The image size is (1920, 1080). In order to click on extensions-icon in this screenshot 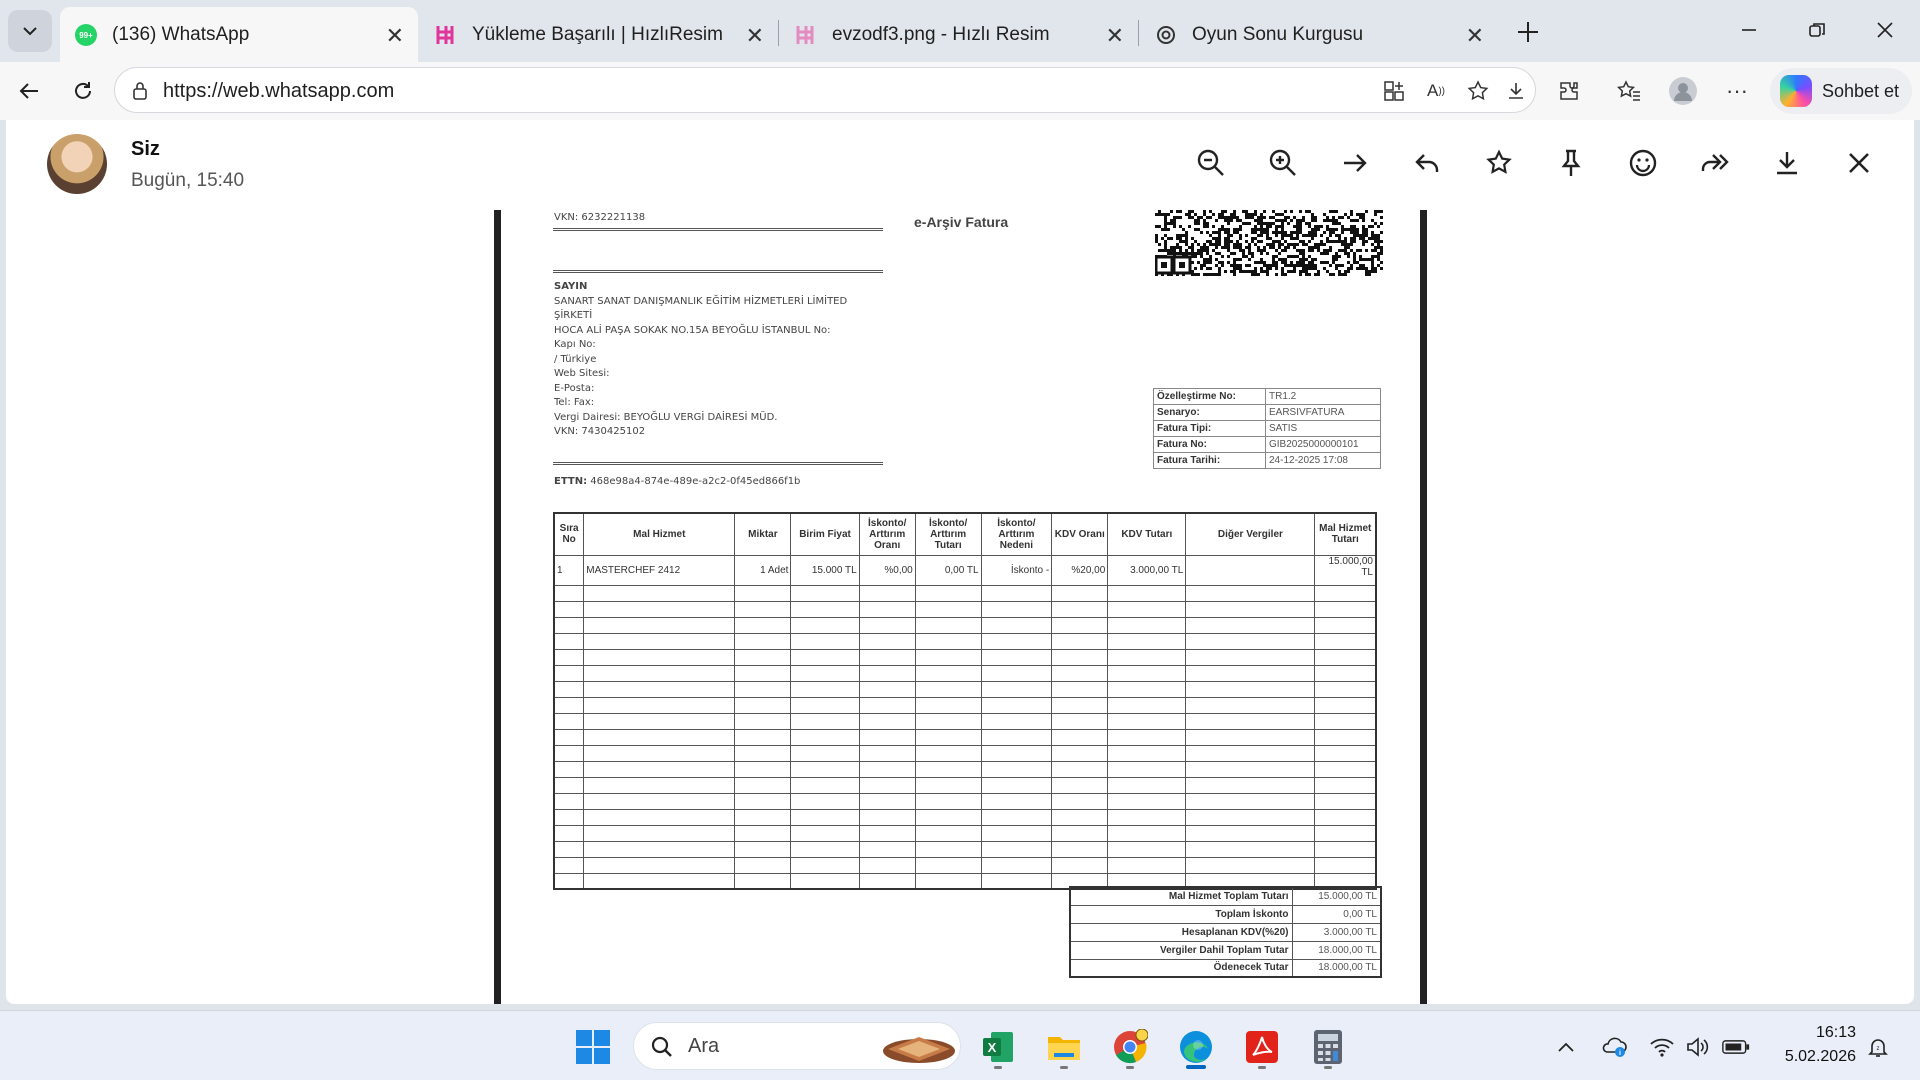, I will do `click(1569, 91)`.